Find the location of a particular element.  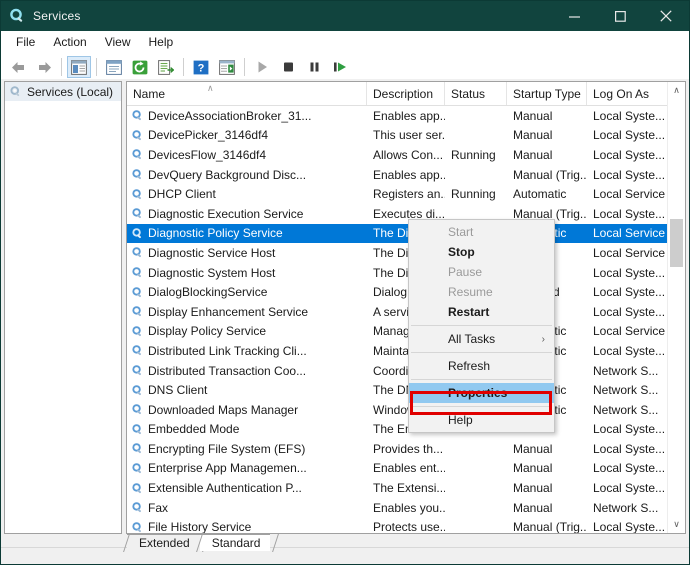

maximize-button is located at coordinates (620, 16).